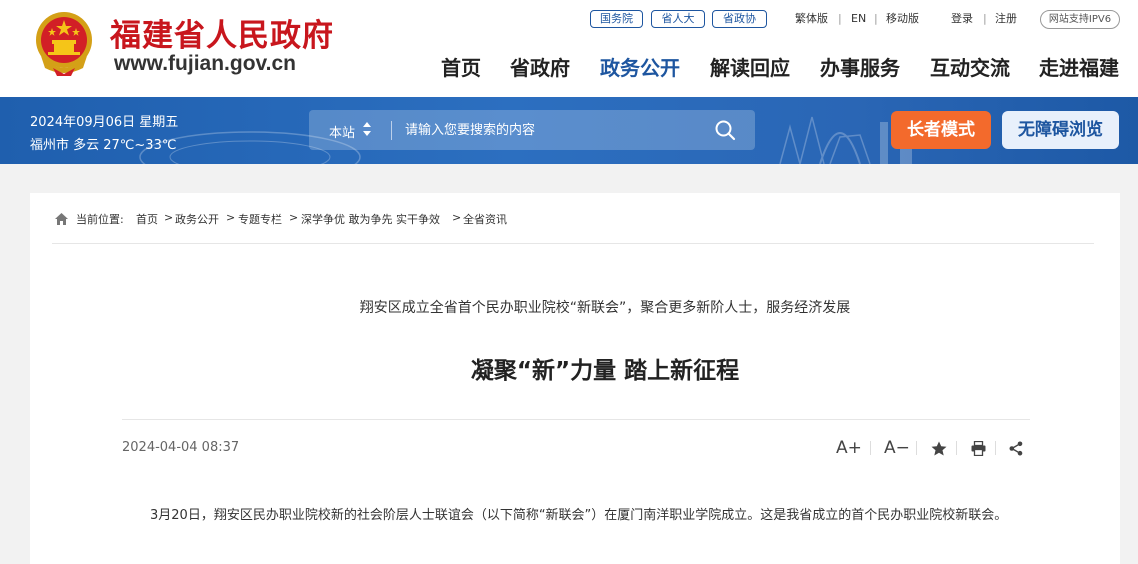  Describe the element at coordinates (1080, 19) in the screenshot. I see `ipv6-badge: 网站支持IPV6` at that location.